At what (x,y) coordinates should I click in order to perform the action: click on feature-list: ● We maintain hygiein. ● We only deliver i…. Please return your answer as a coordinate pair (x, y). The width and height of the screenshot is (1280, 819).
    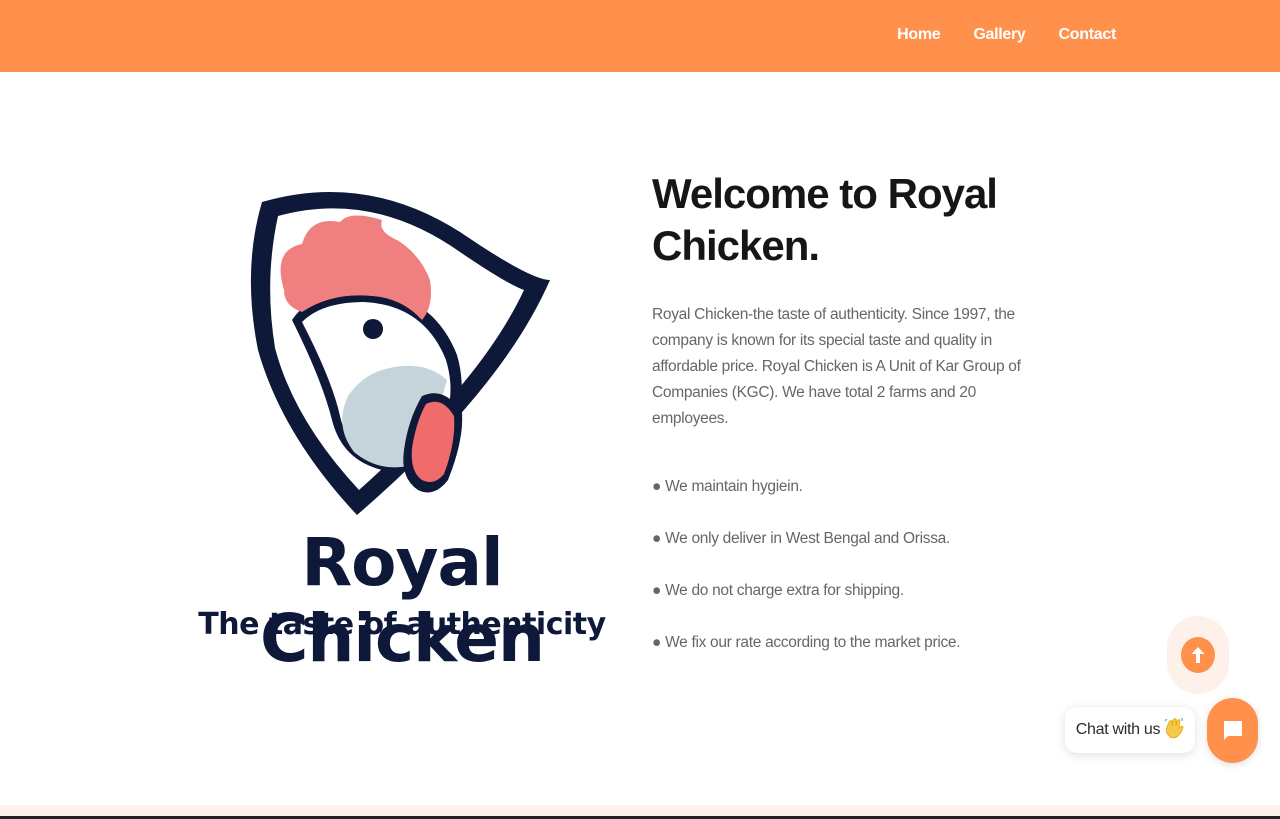
    Looking at the image, I should click on (852, 565).